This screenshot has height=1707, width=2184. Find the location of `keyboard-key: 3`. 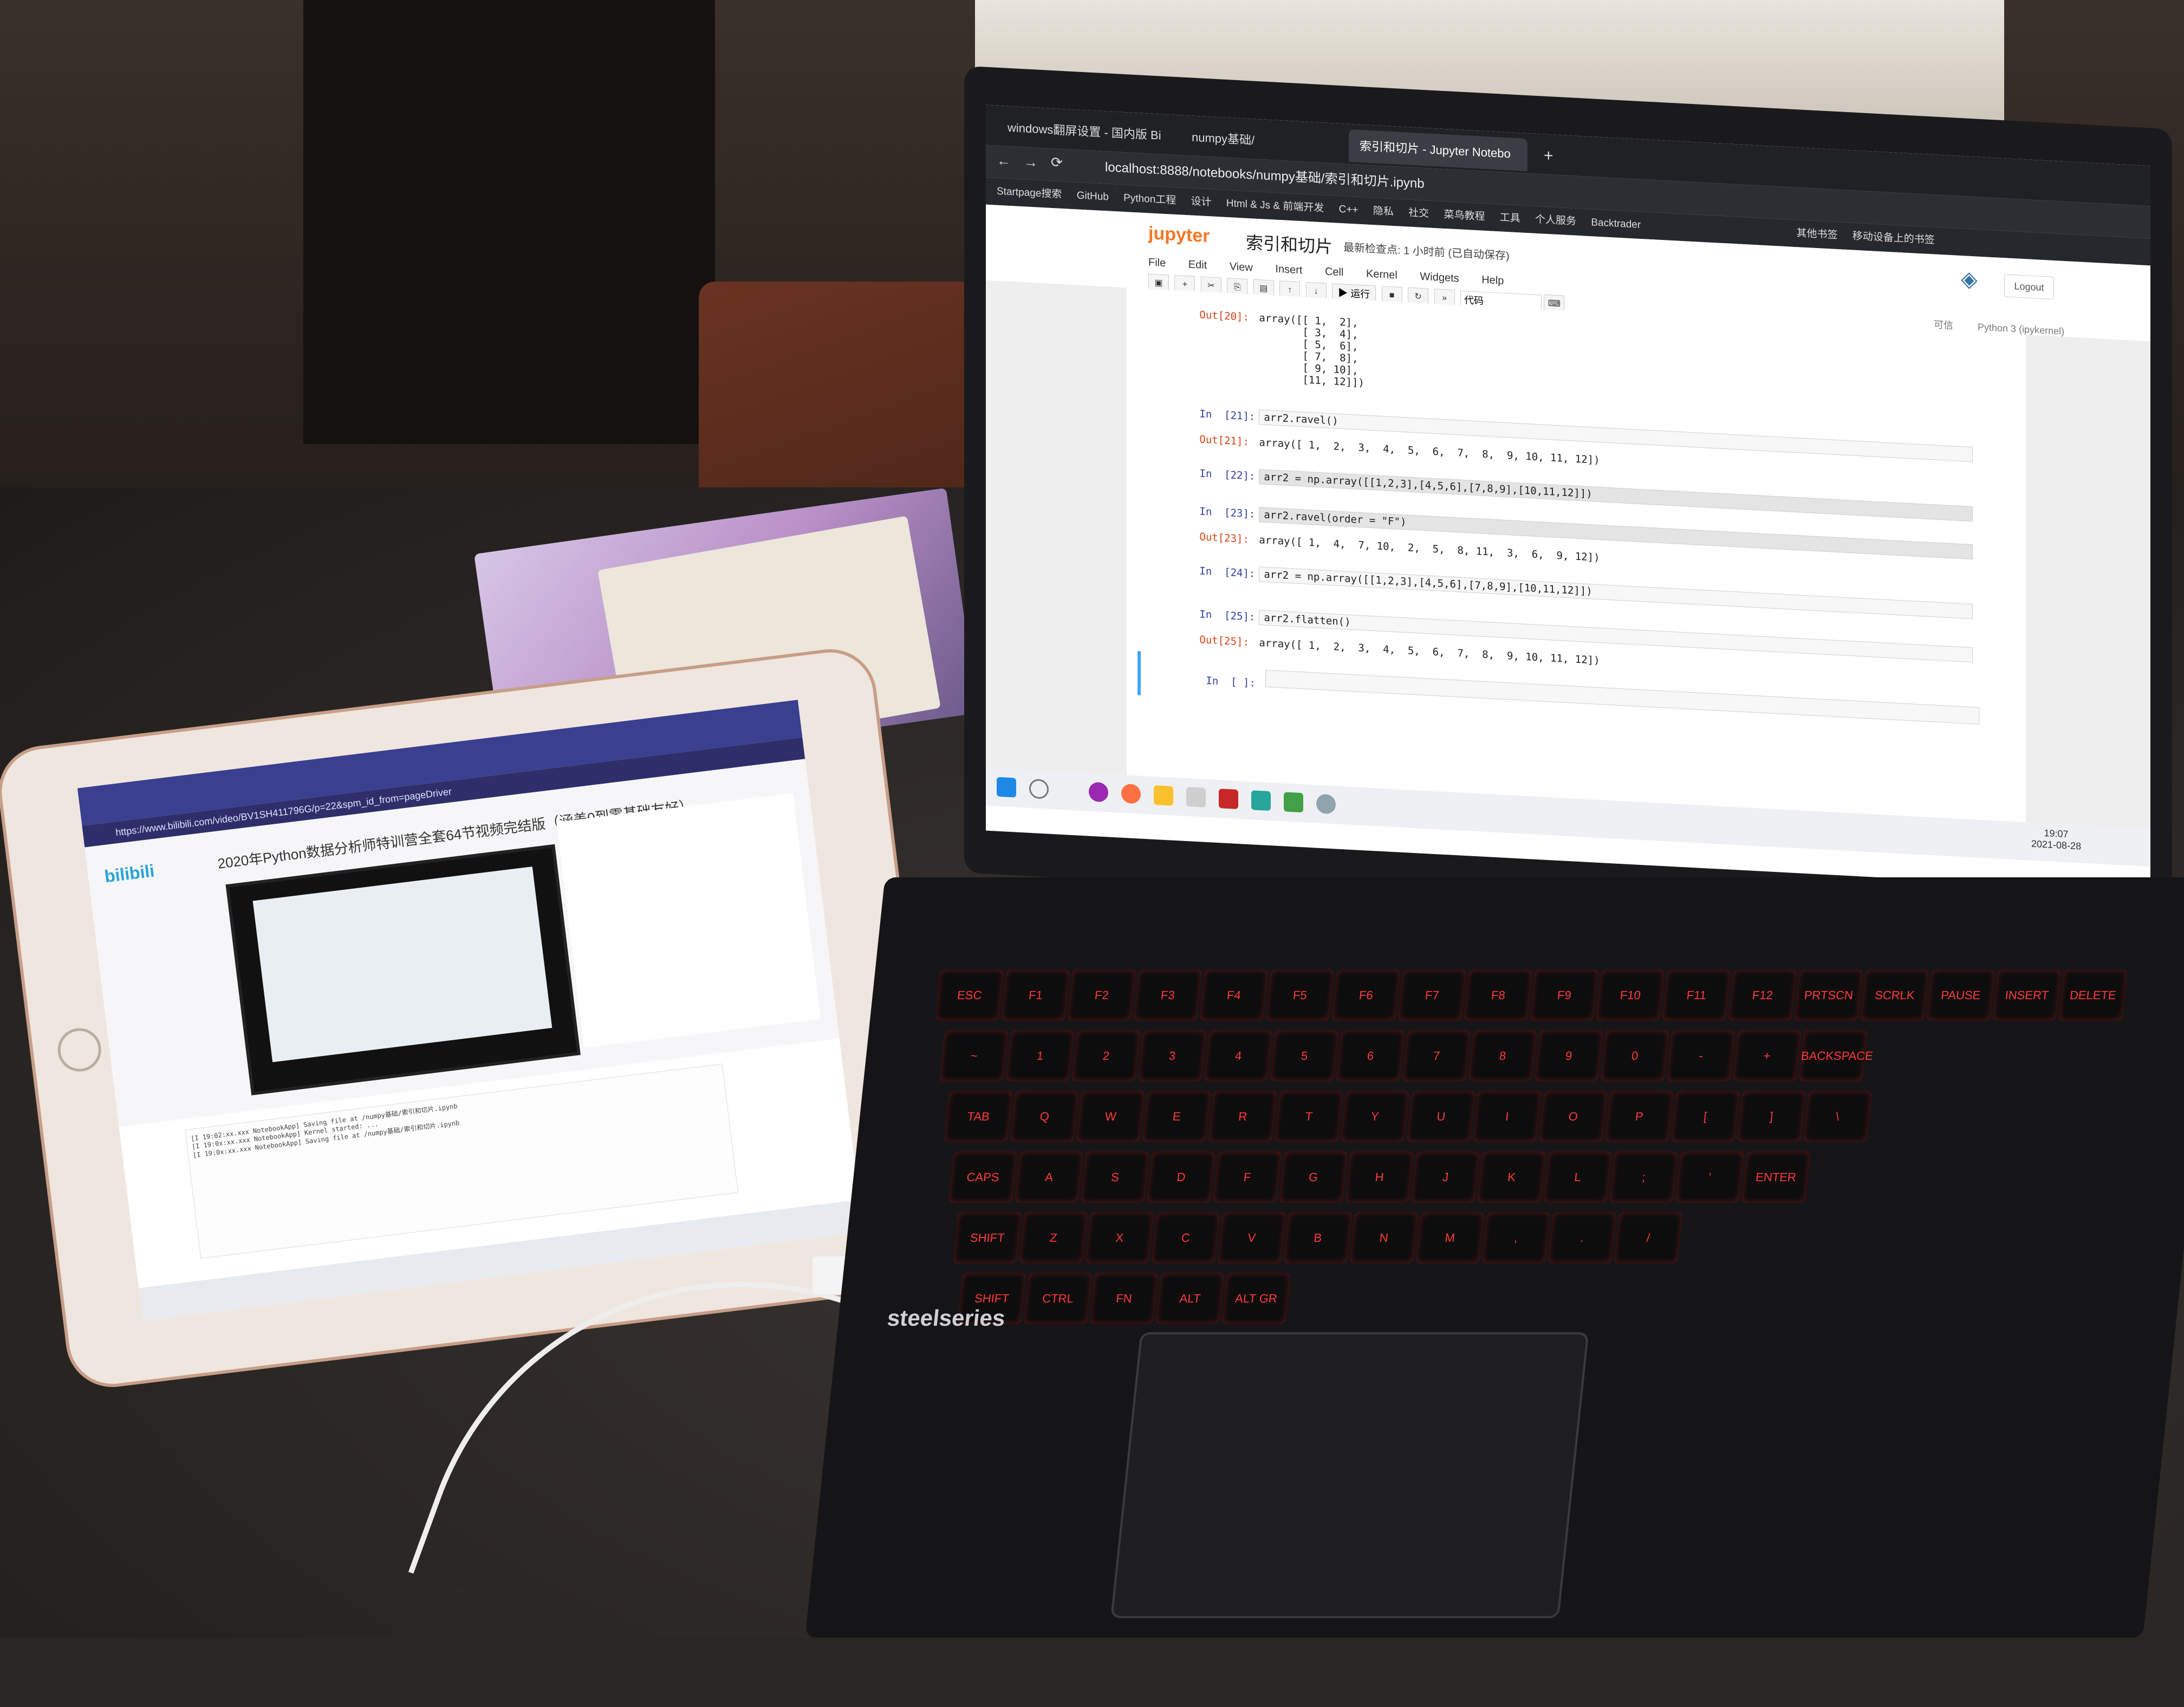

keyboard-key: 3 is located at coordinates (1172, 1055).